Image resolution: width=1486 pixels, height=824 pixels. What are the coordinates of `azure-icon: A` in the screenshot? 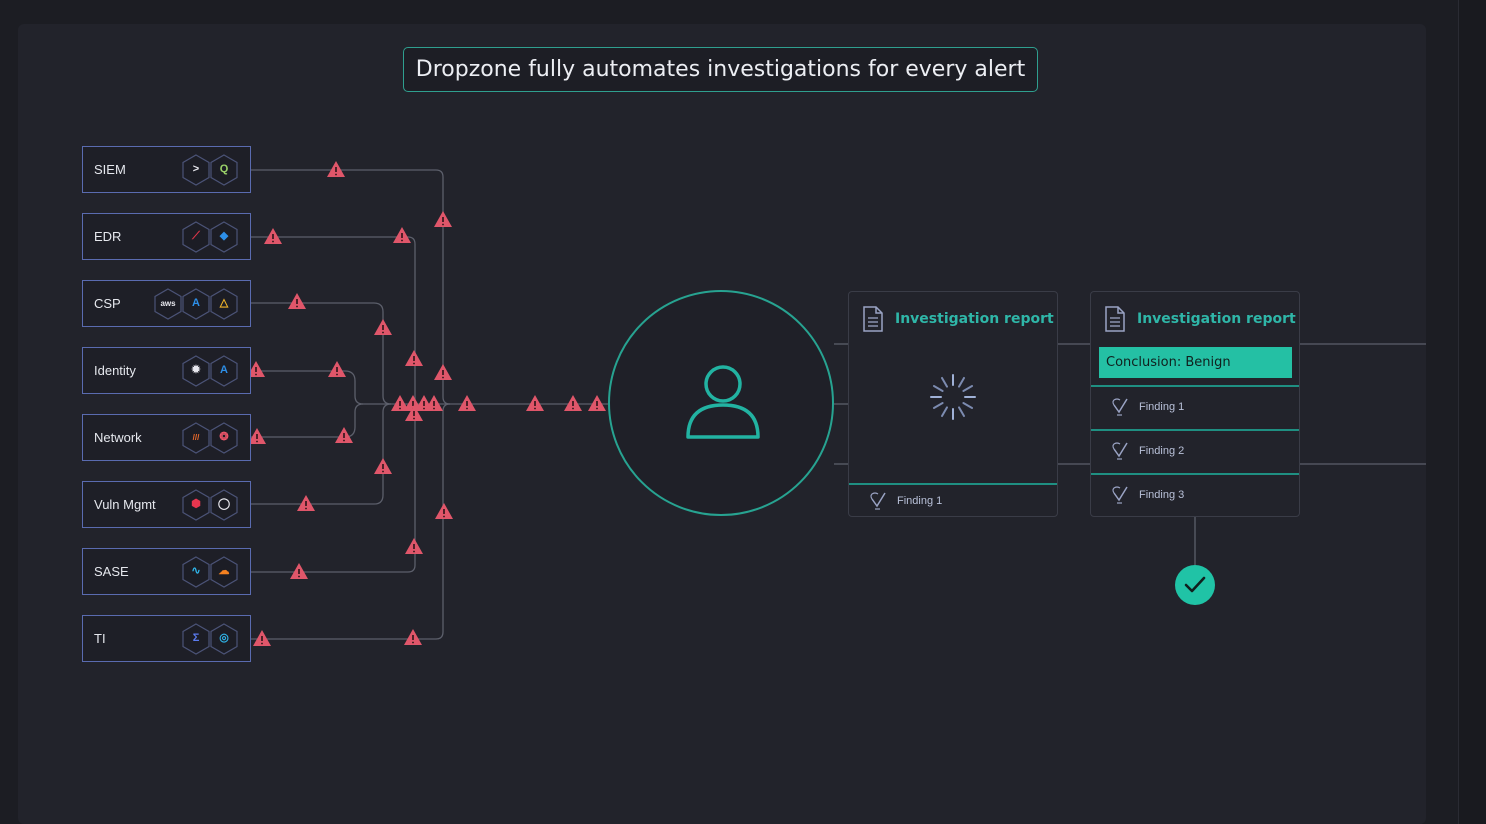 It's located at (196, 303).